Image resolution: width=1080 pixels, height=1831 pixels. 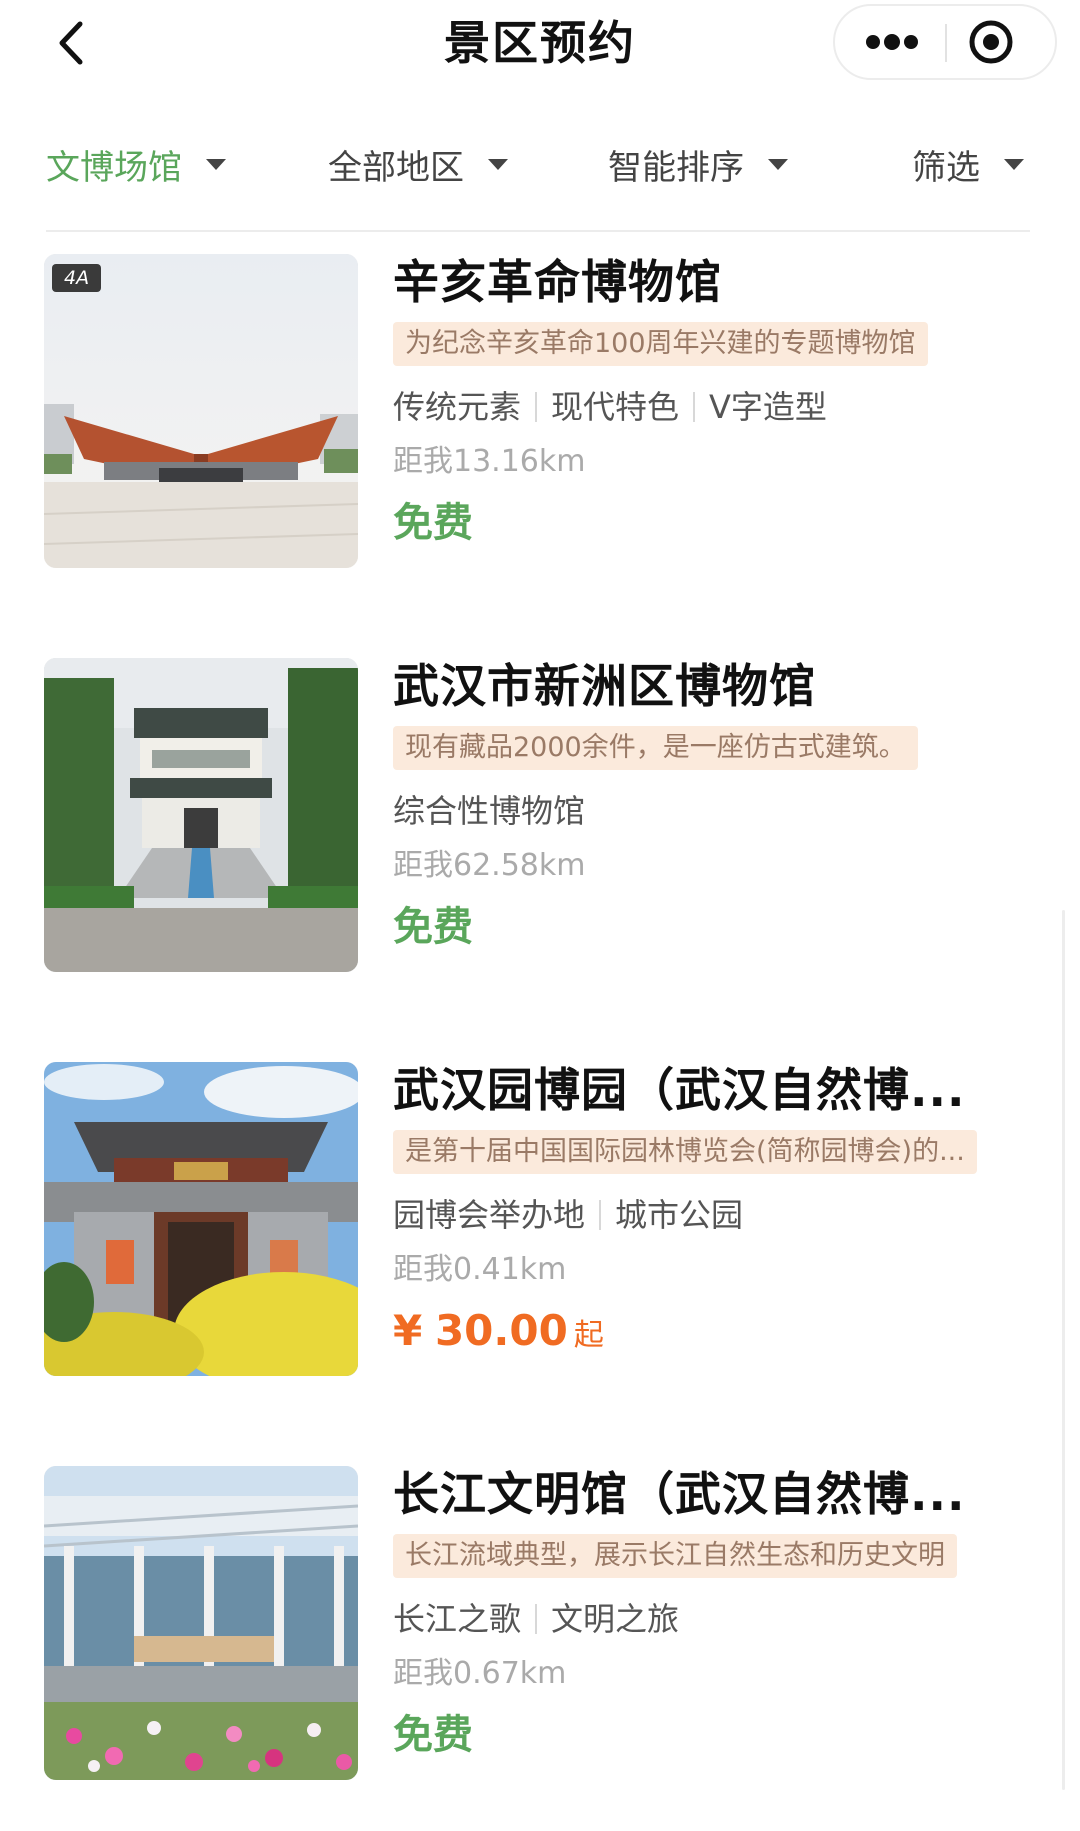 What do you see at coordinates (408, 1330) in the screenshot?
I see `price-symbol: ¥` at bounding box center [408, 1330].